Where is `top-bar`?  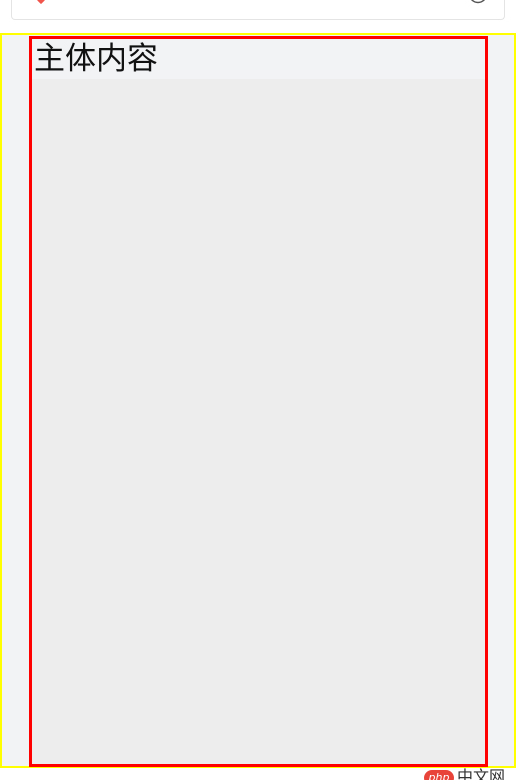 top-bar is located at coordinates (258, 10).